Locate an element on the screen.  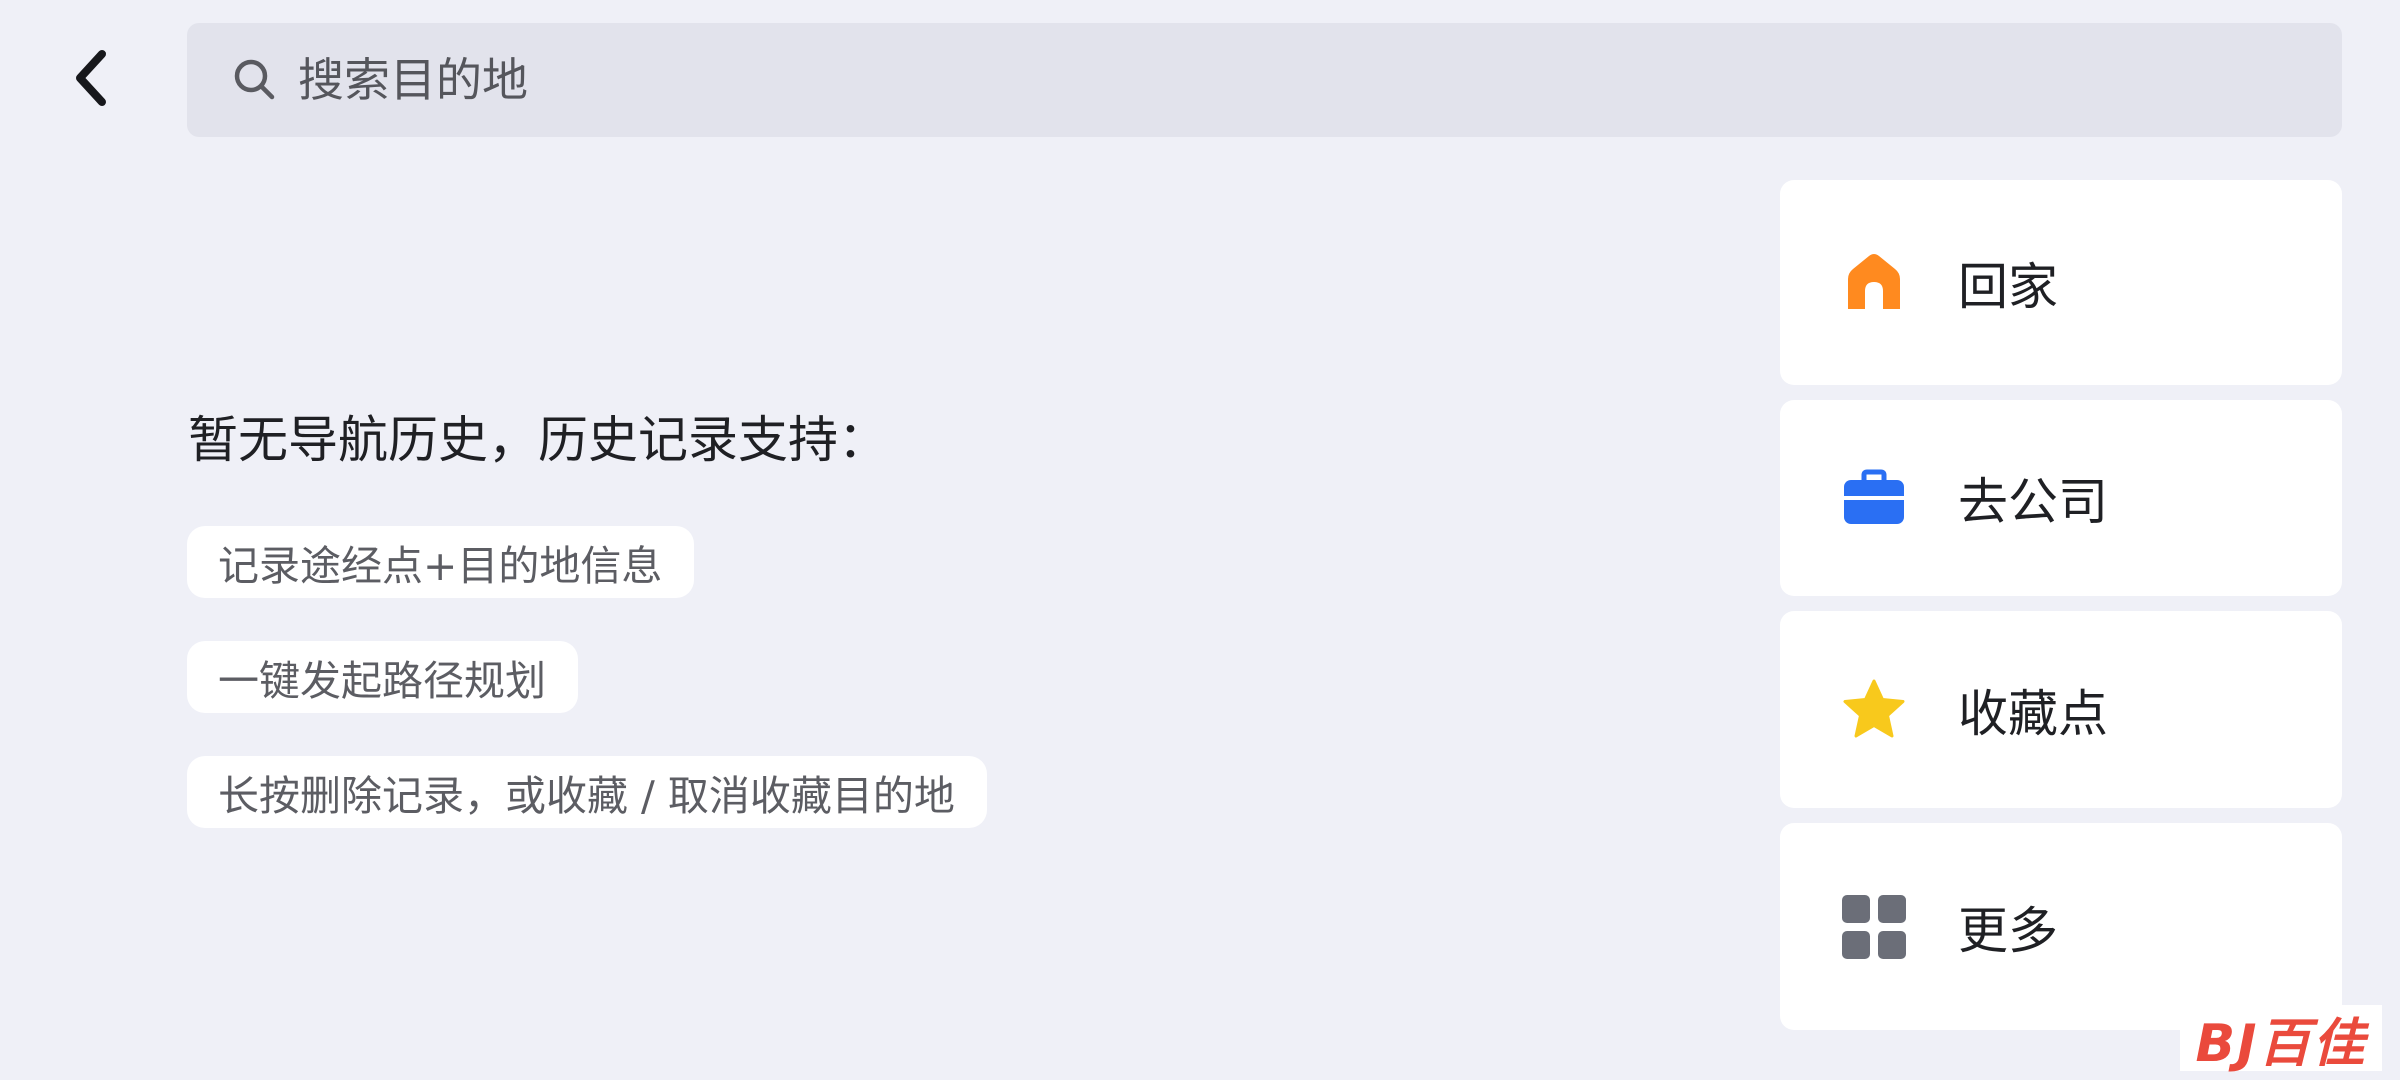
more-card: 更多 is located at coordinates (2061, 926).